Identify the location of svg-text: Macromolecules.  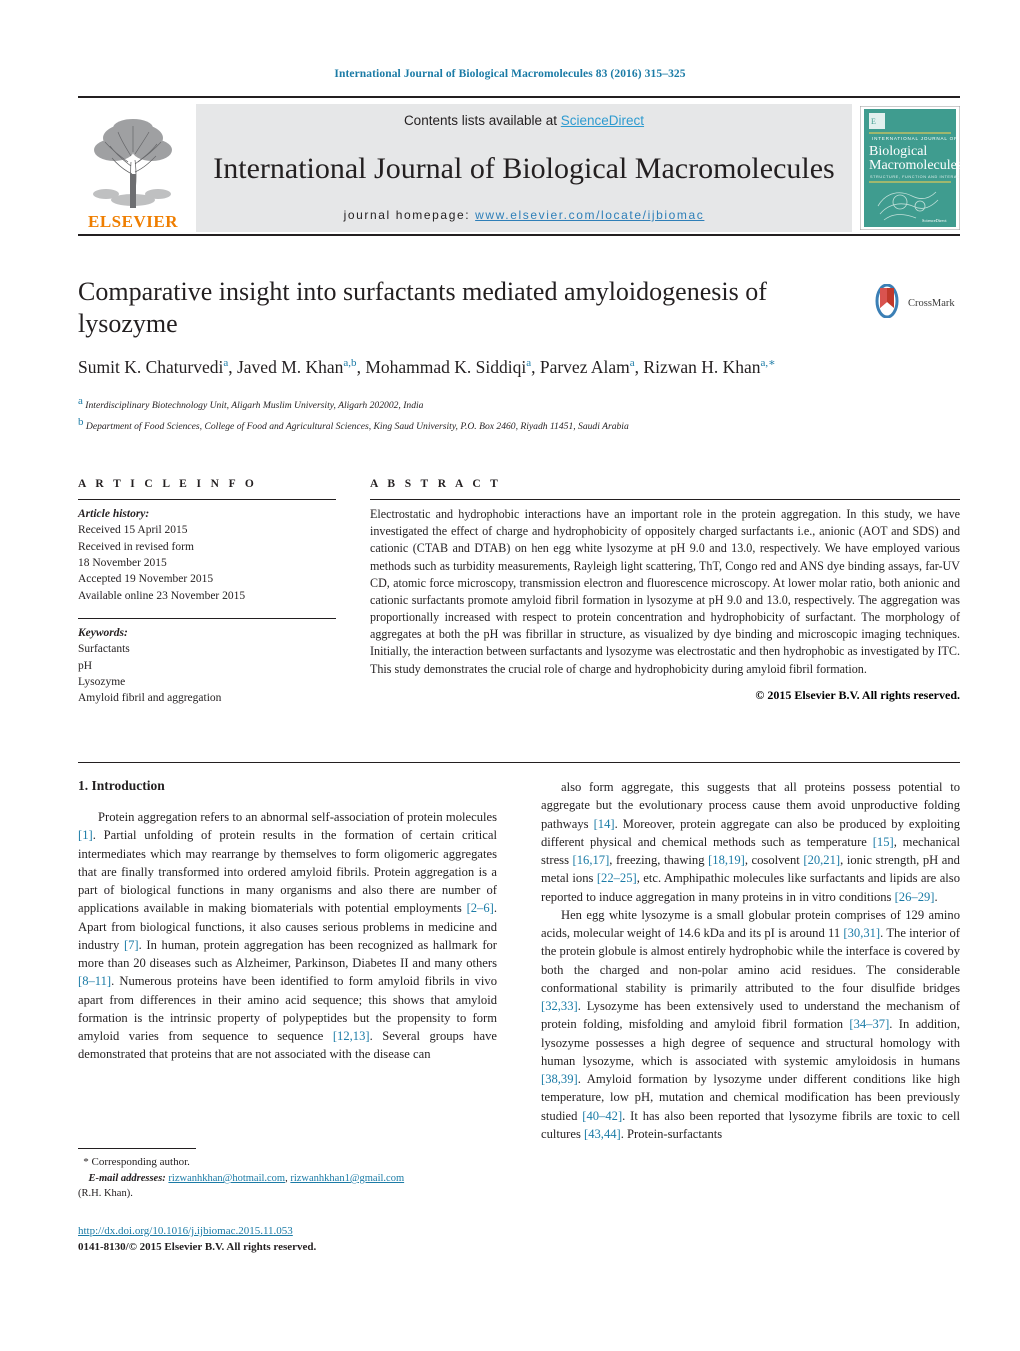
(914, 165).